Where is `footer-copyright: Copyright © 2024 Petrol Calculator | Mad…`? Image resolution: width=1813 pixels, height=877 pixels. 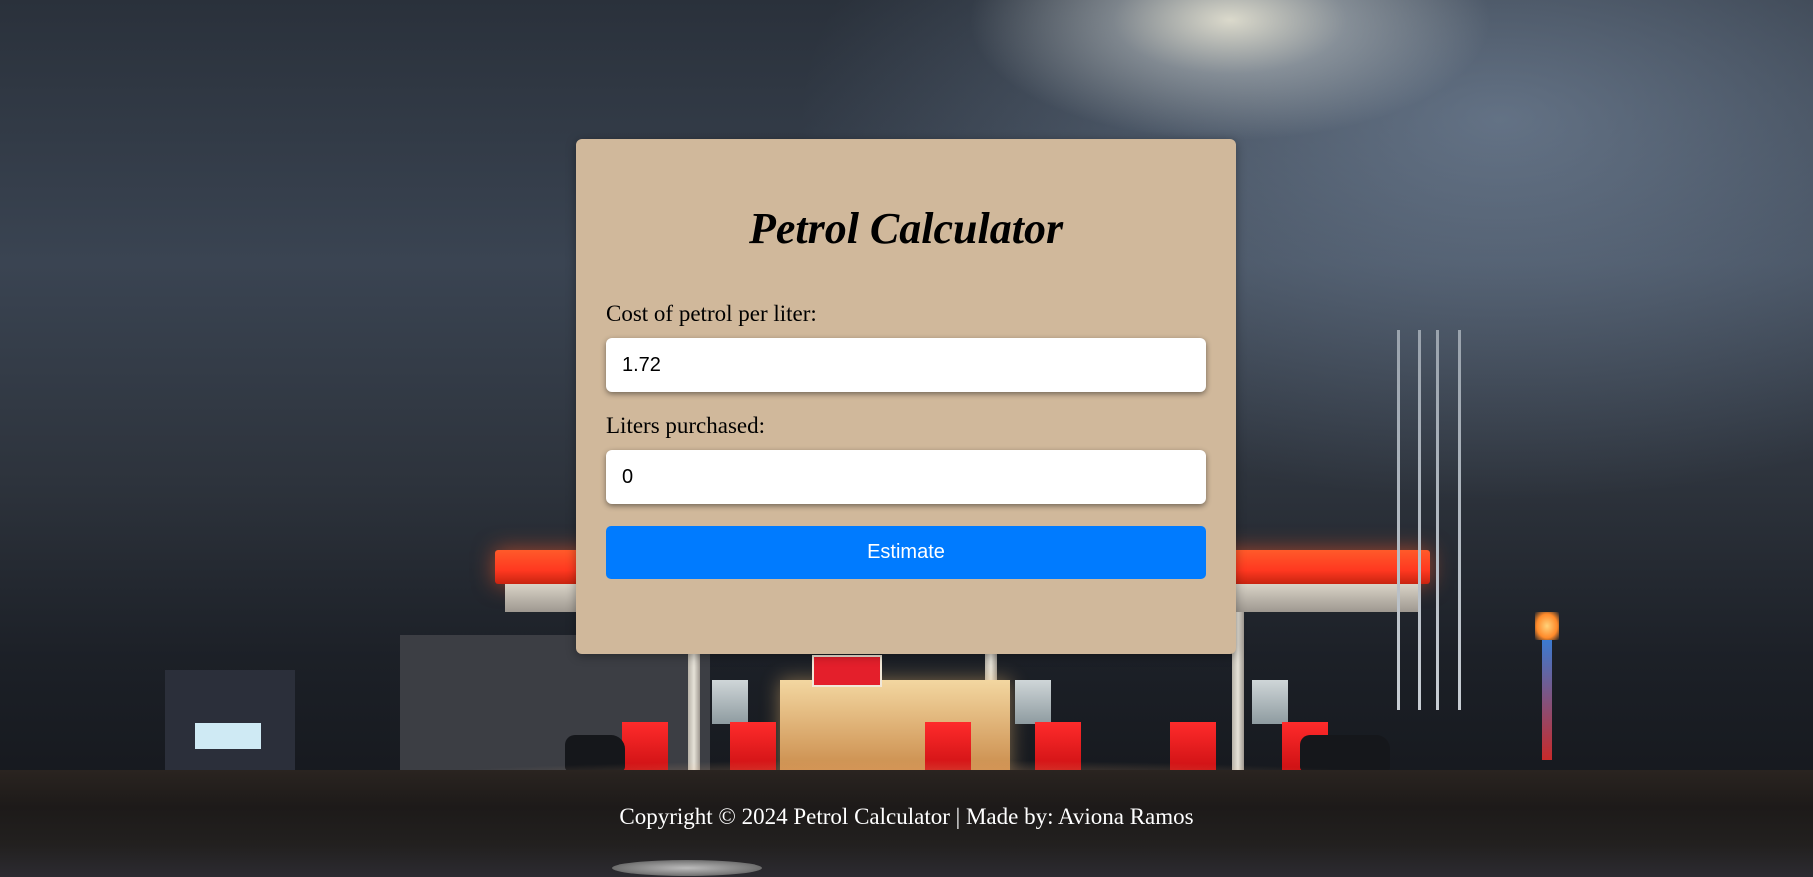 footer-copyright: Copyright © 2024 Petrol Calculator | Mad… is located at coordinates (906, 816).